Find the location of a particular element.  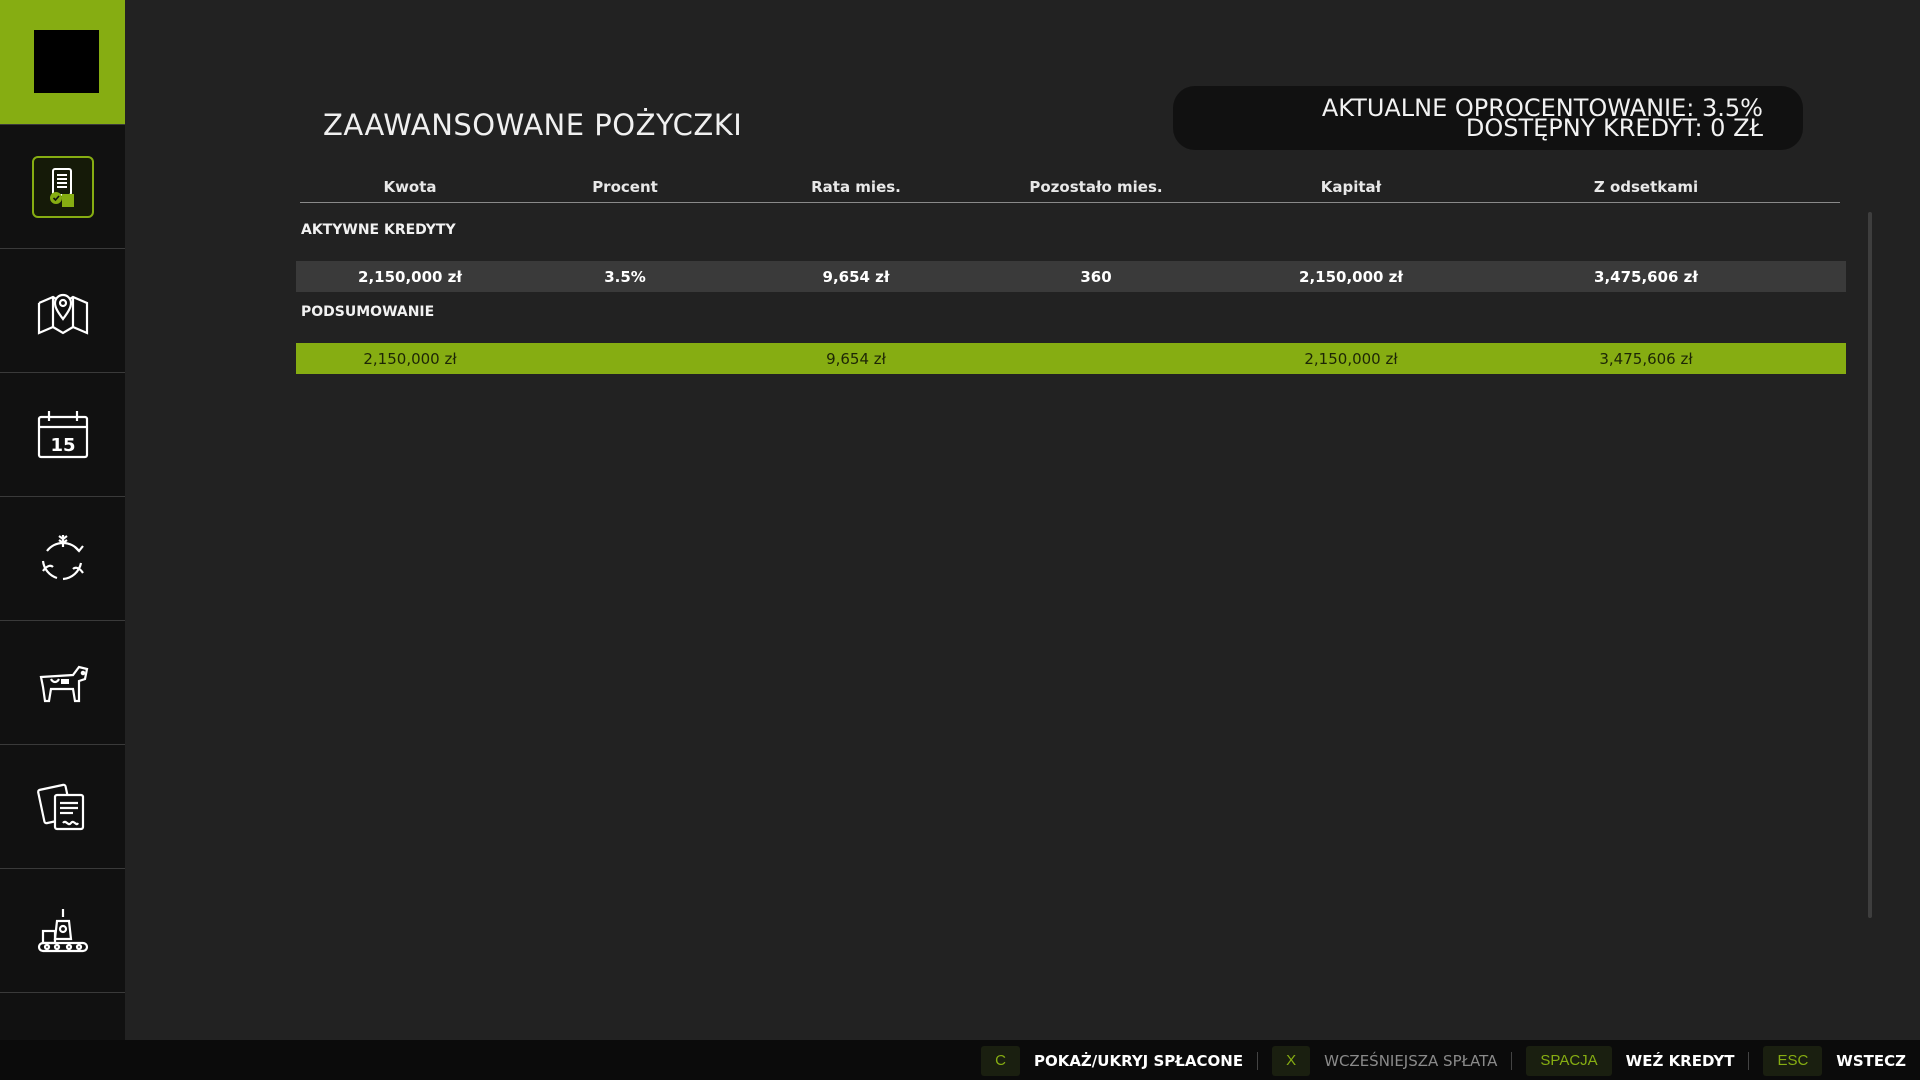

svg-text: 15 is located at coordinates (62, 445).